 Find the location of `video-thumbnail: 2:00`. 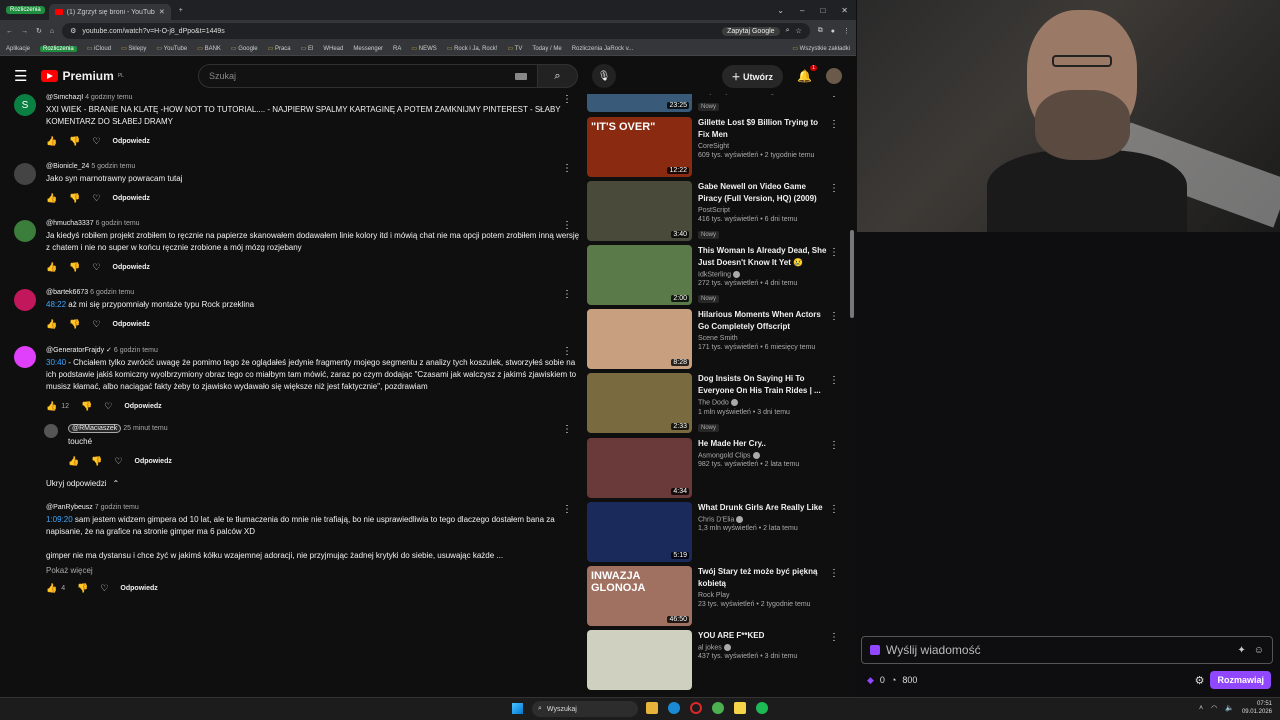

video-thumbnail: 2:00 is located at coordinates (639, 275).